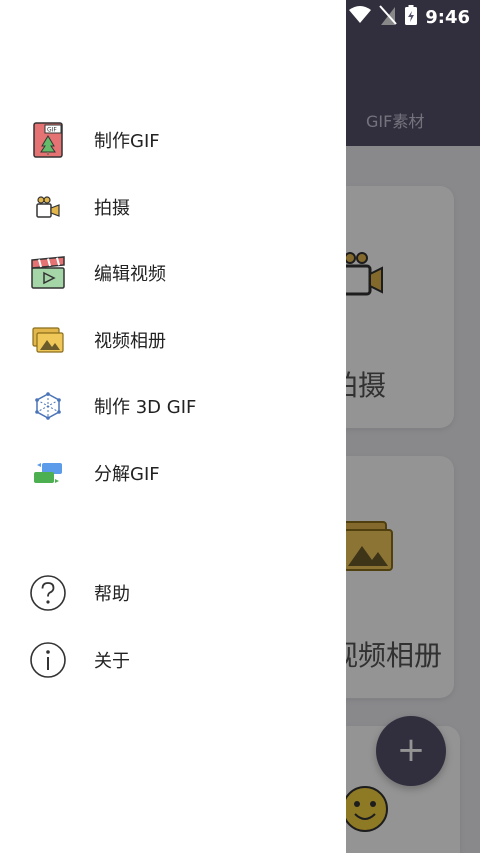 The height and width of the screenshot is (853, 480). What do you see at coordinates (127, 474) in the screenshot?
I see `drawer-item-label: 分解GIF` at bounding box center [127, 474].